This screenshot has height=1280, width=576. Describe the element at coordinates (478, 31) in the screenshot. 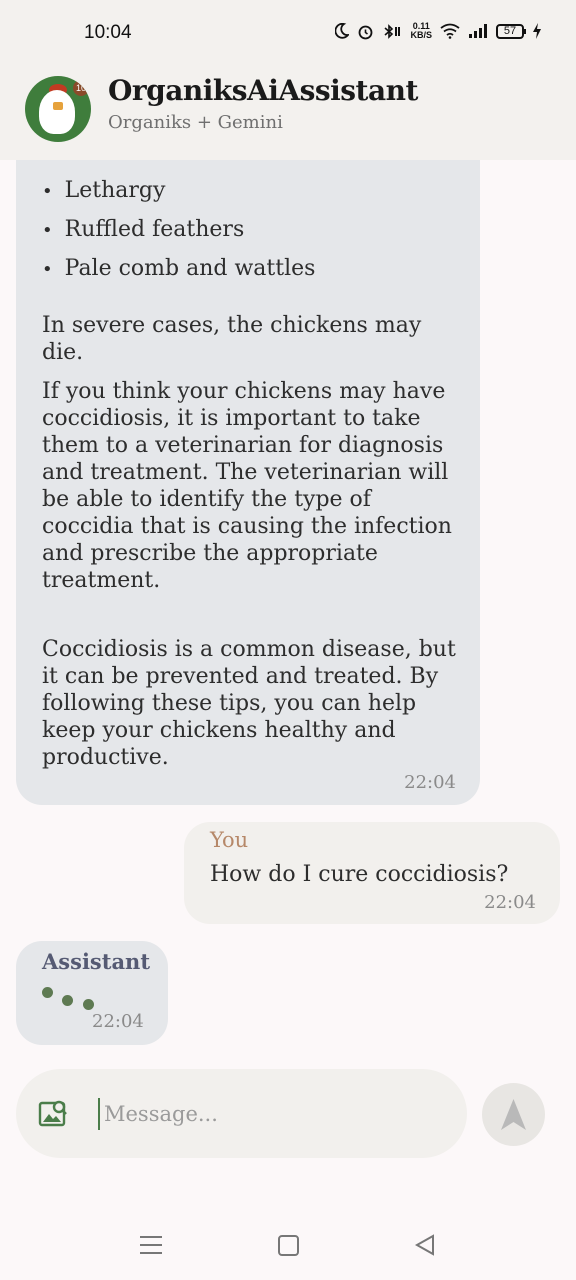

I see `signal-icon` at that location.